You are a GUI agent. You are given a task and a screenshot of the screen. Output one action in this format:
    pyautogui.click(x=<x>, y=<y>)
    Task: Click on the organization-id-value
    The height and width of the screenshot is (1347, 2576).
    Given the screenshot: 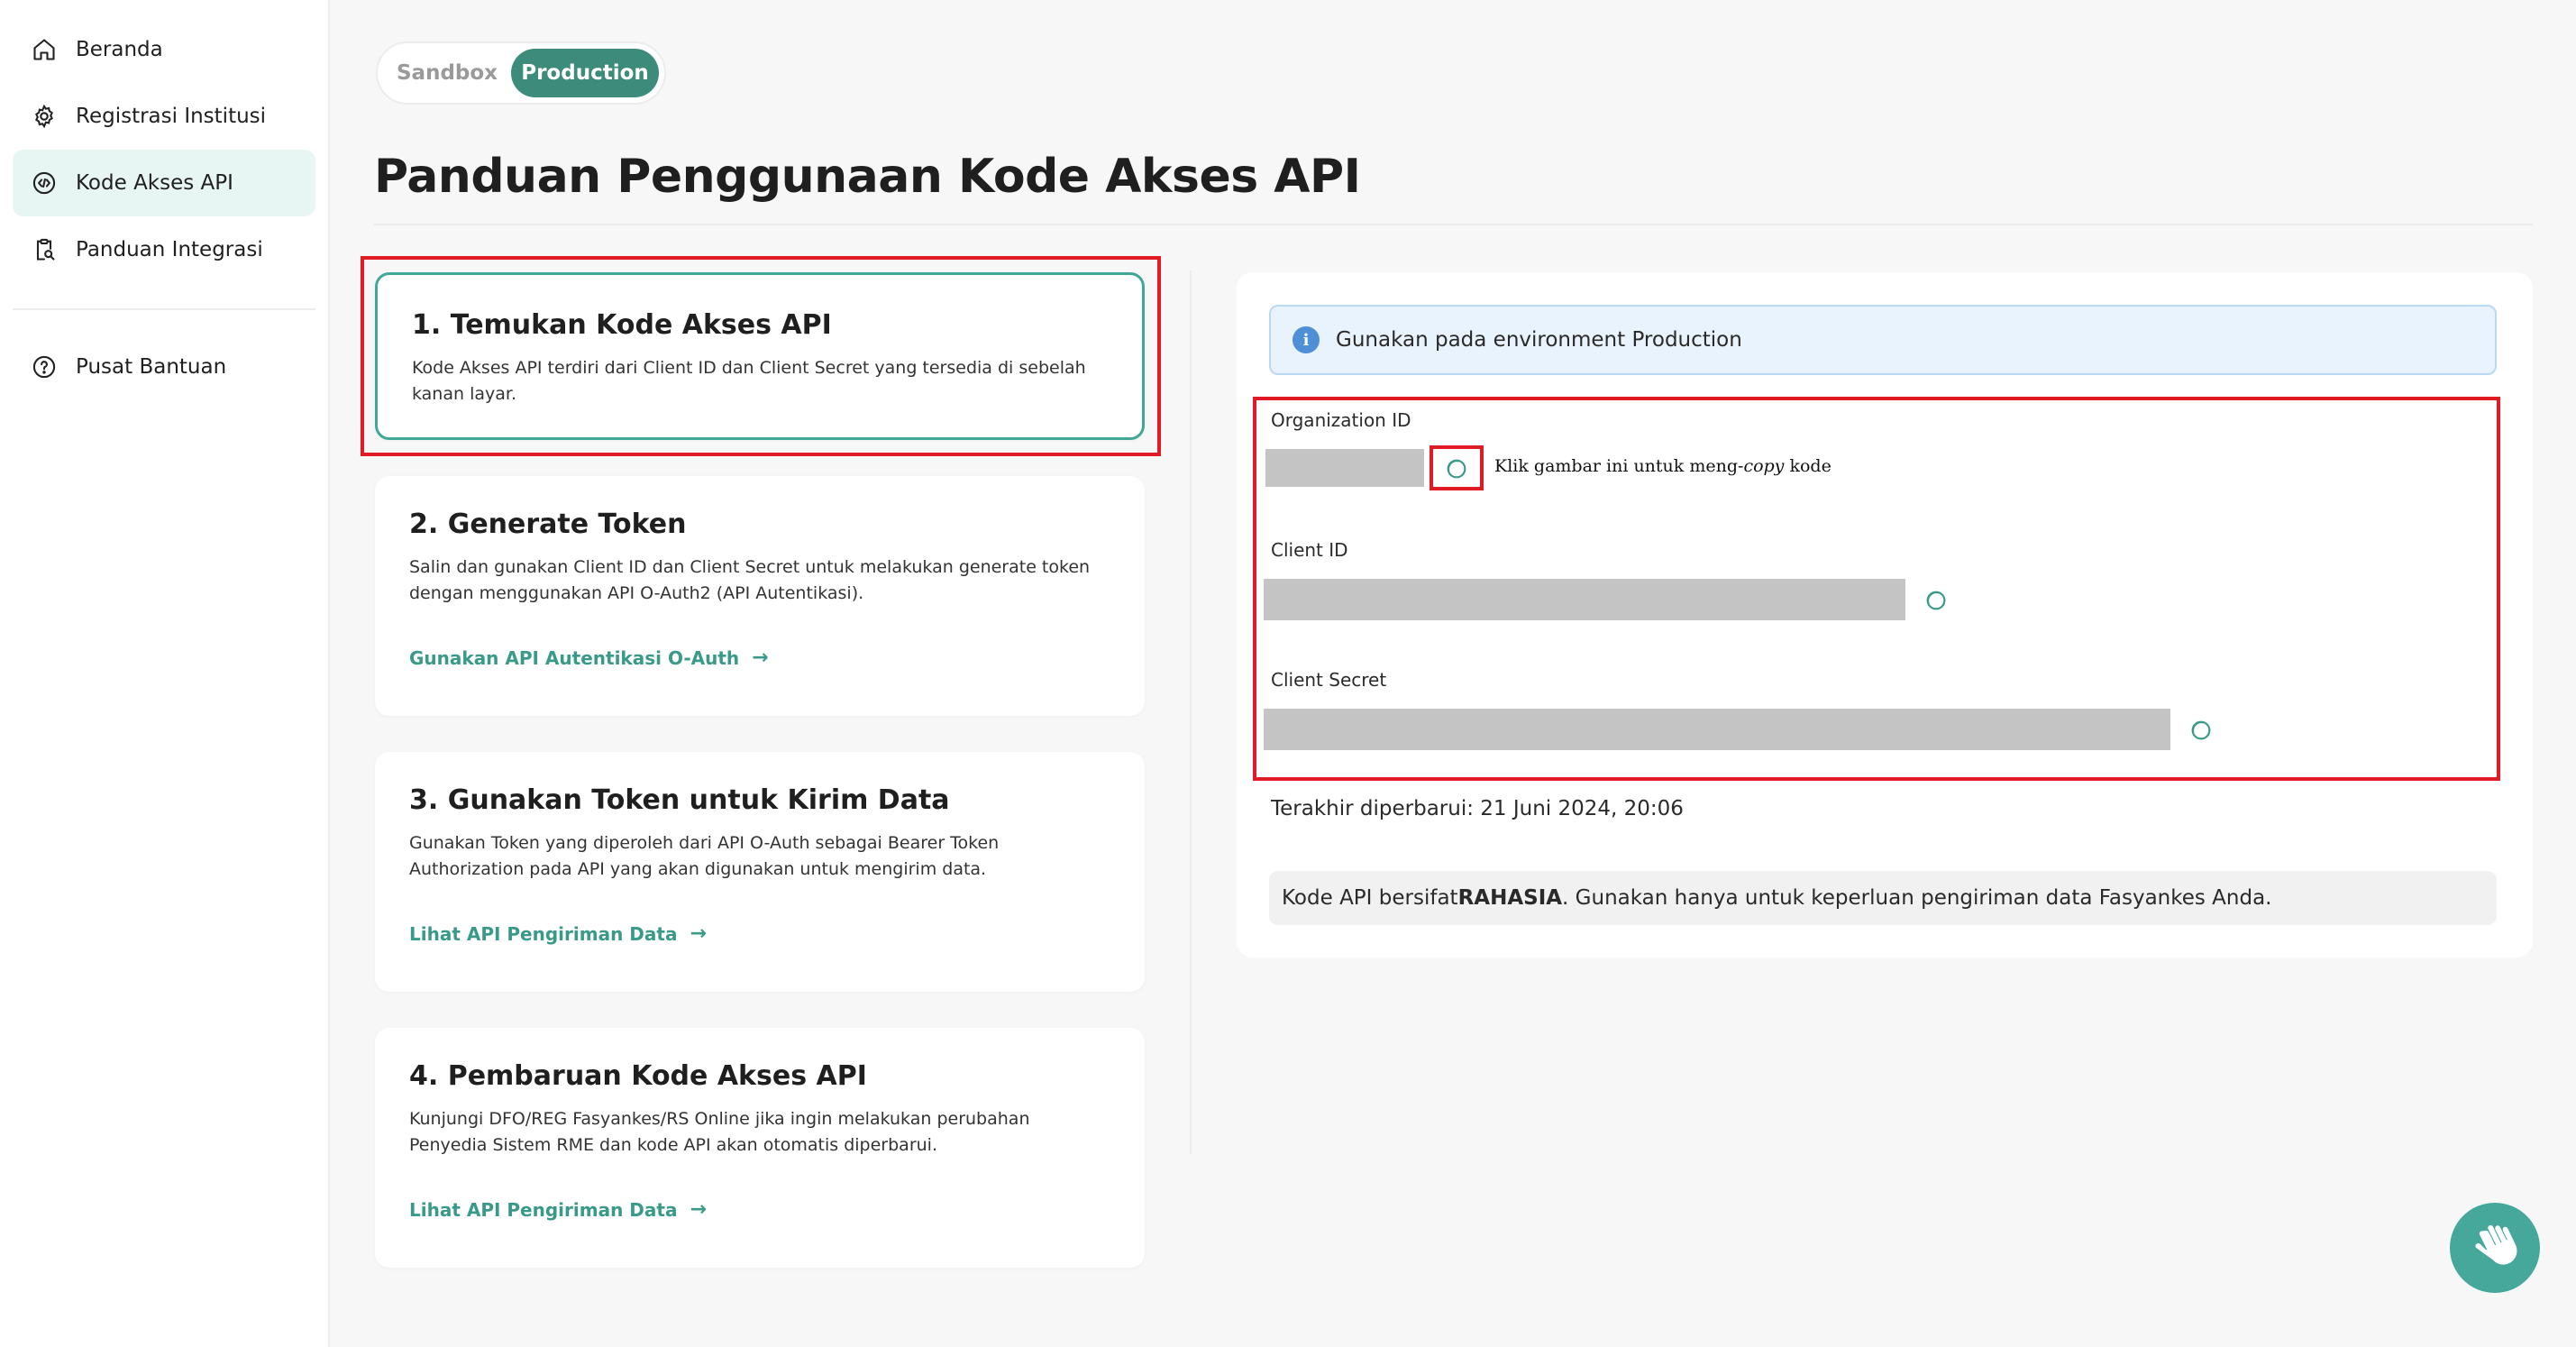 What is the action you would take?
    pyautogui.click(x=1344, y=468)
    